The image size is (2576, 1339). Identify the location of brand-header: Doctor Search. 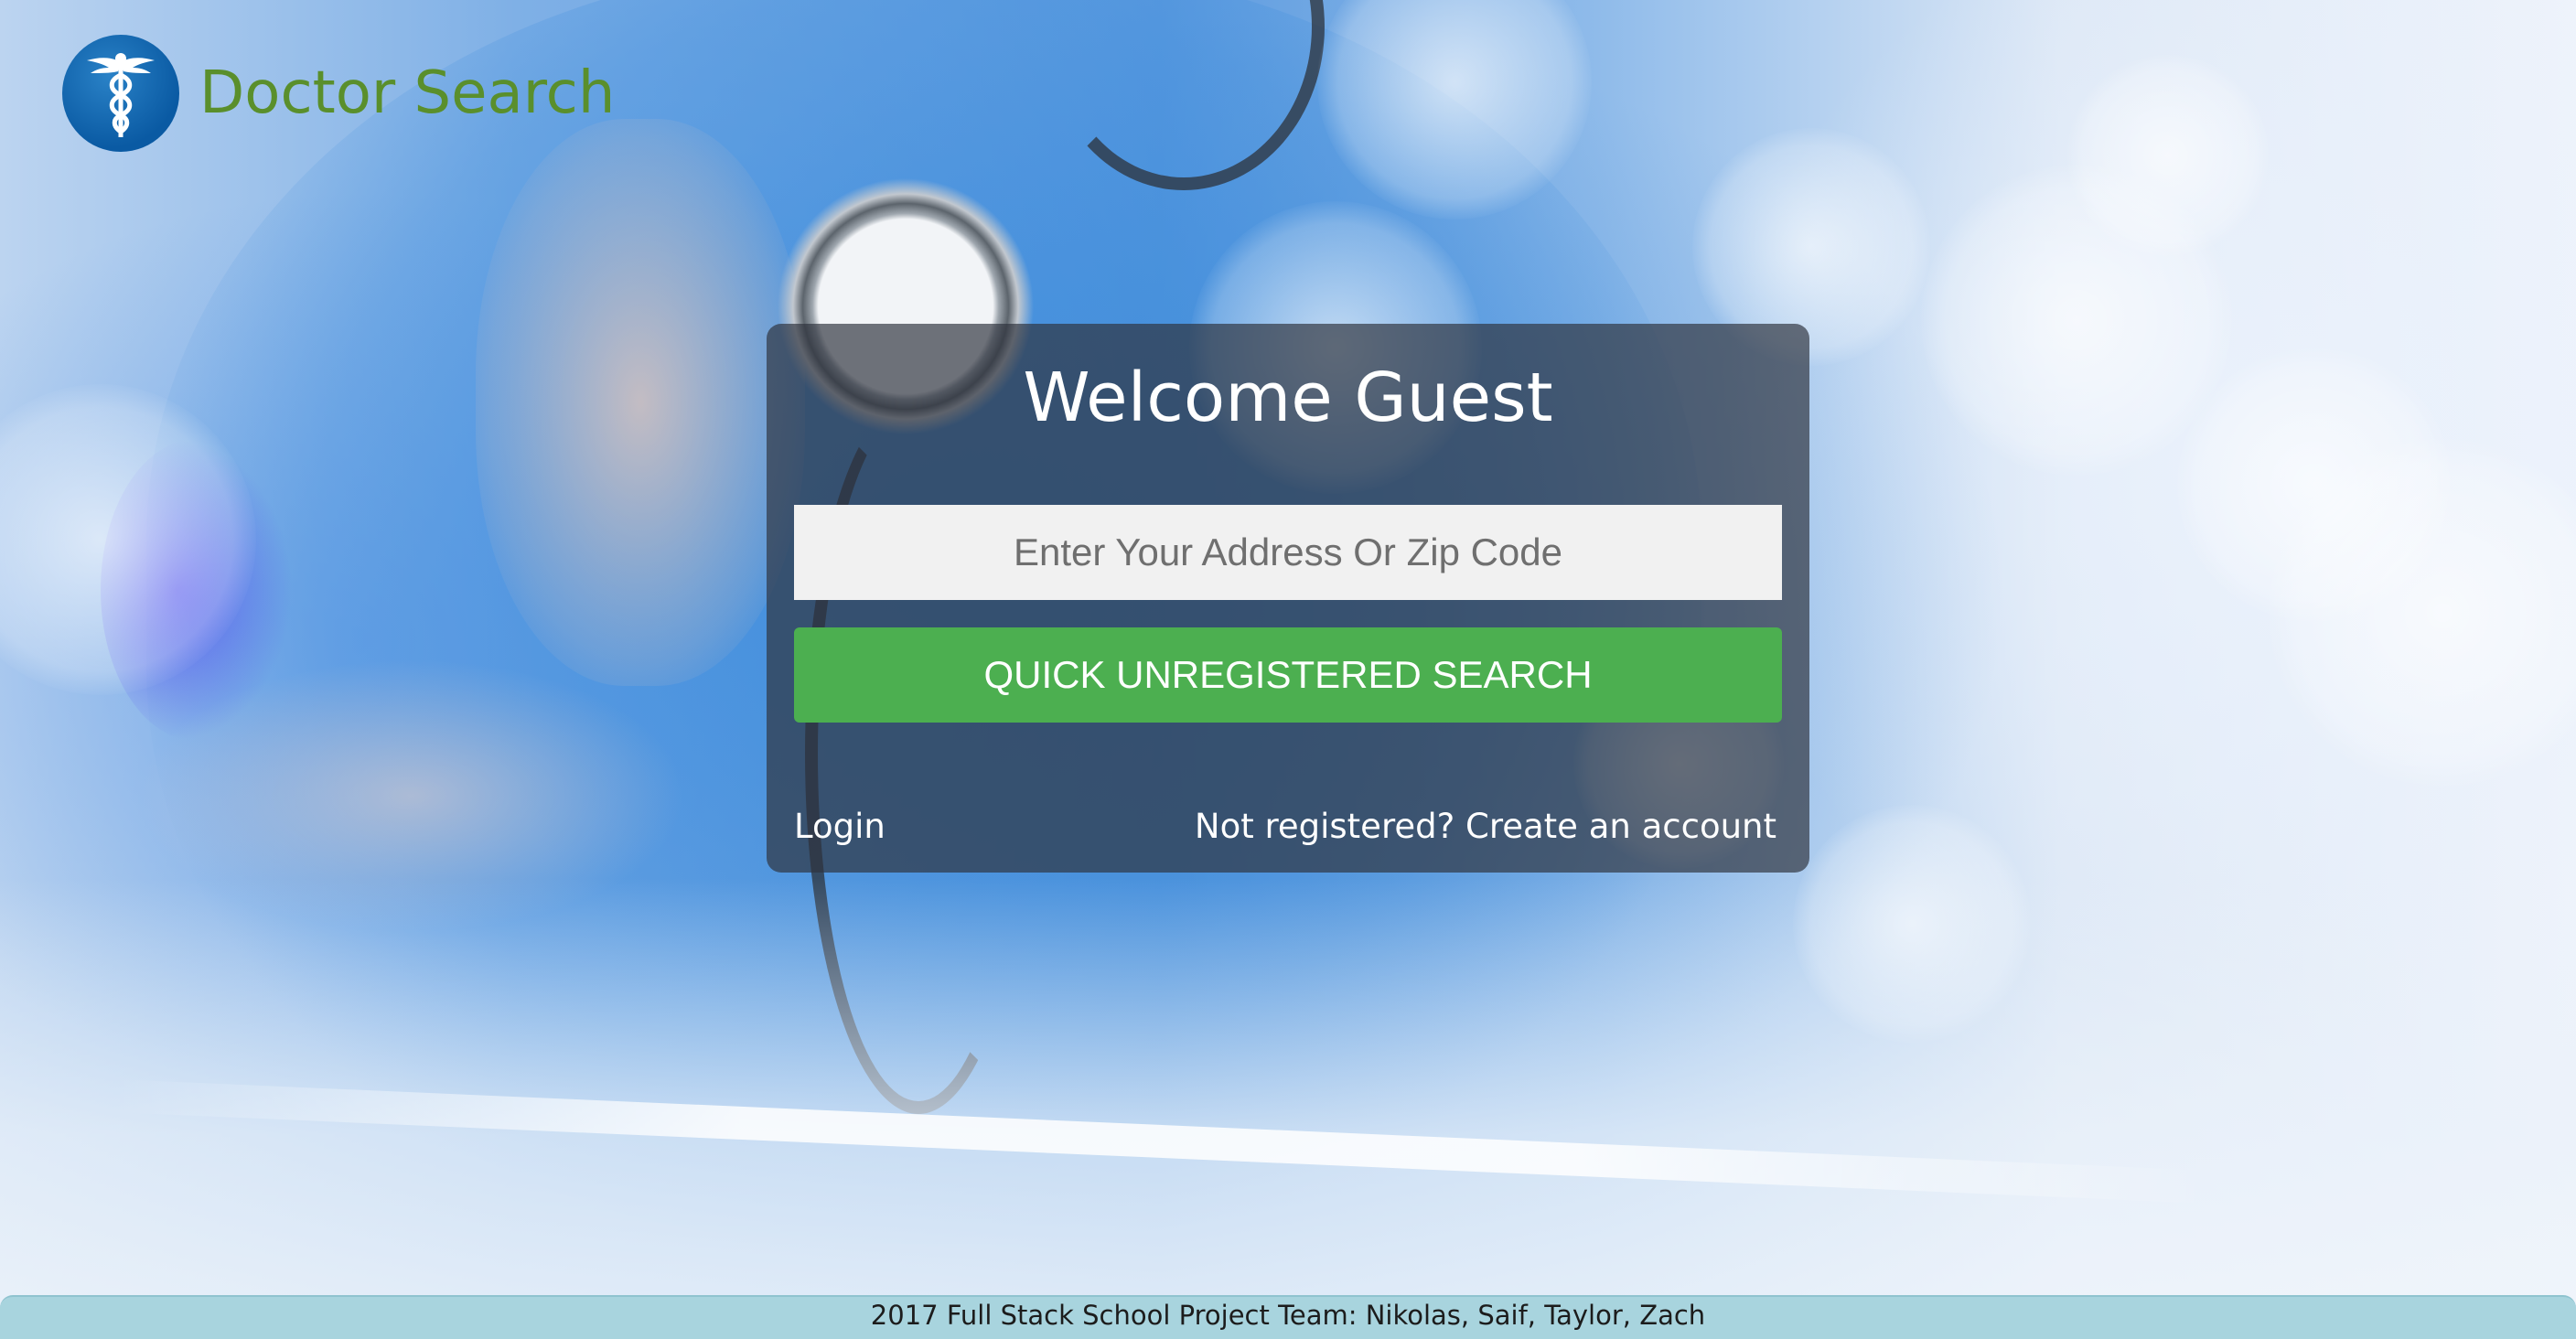
(339, 93).